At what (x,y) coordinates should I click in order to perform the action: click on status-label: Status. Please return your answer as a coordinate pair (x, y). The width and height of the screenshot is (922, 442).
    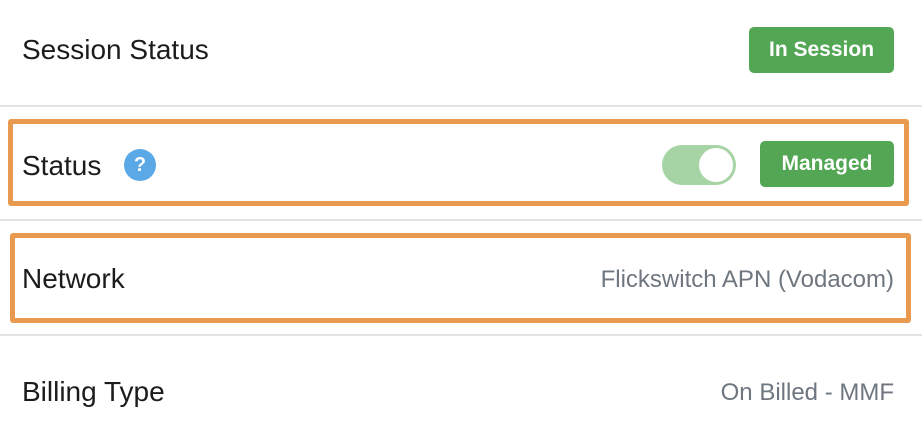
    Looking at the image, I should click on (62, 165).